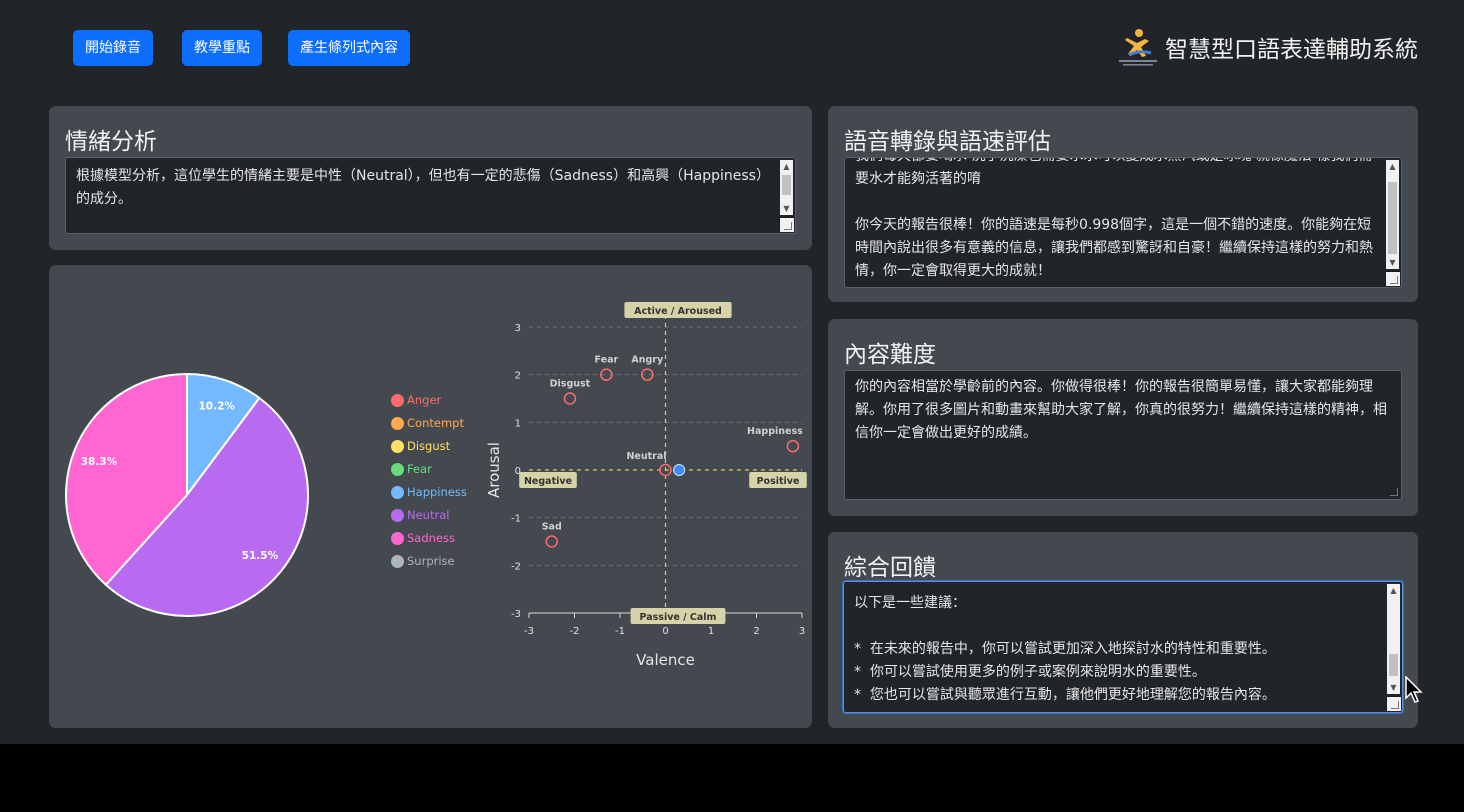 Image resolution: width=1464 pixels, height=812 pixels. Describe the element at coordinates (711, 631) in the screenshot. I see `x-tick-label: 1` at that location.